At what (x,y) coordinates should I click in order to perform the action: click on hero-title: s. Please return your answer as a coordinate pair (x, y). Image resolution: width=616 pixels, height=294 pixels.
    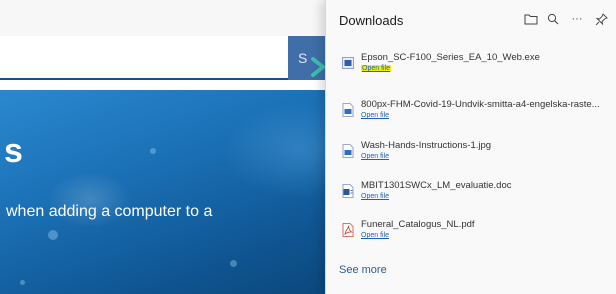
    Looking at the image, I should click on (13, 151).